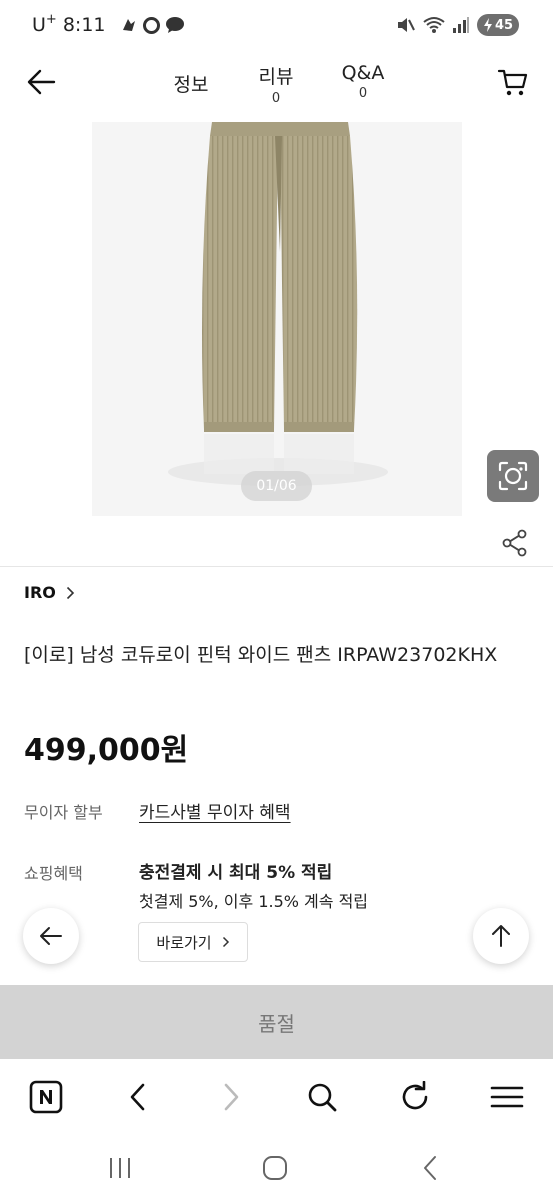  I want to click on naver-n-icon, so click(46, 1097).